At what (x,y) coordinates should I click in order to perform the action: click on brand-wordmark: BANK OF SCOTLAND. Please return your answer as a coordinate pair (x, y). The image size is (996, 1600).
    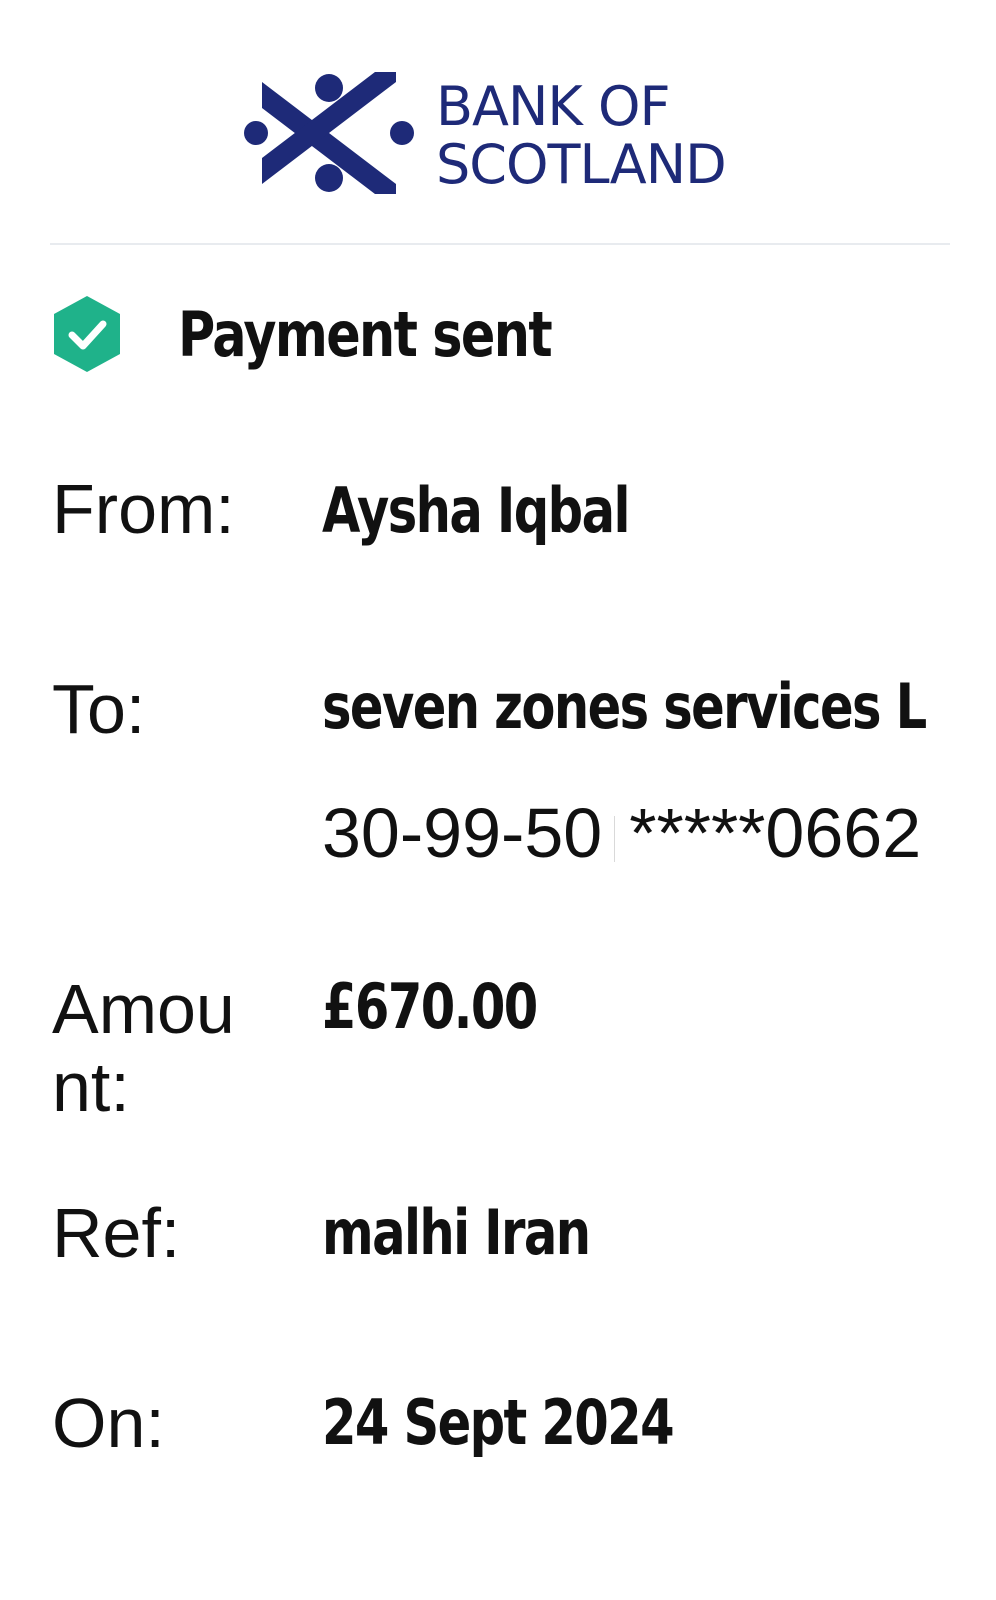
    Looking at the image, I should click on (581, 135).